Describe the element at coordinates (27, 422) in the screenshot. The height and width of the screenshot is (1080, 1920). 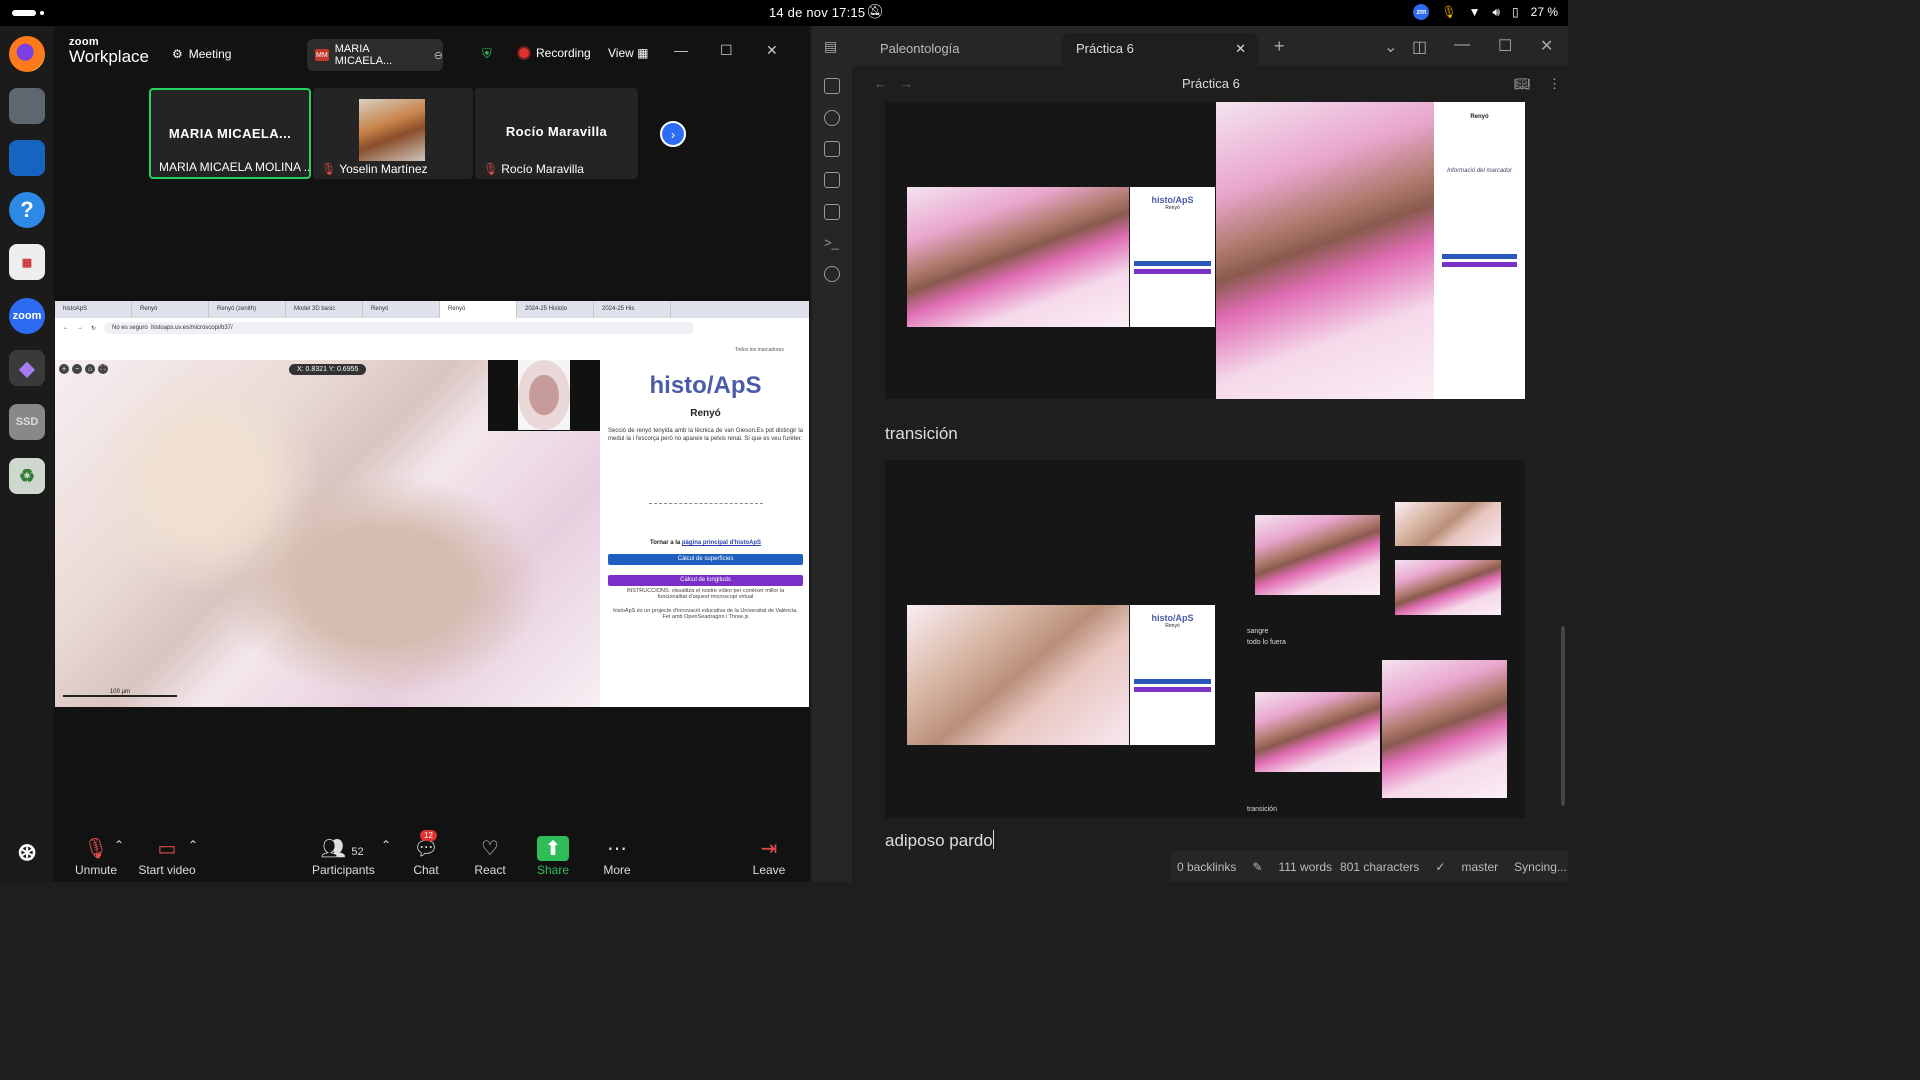
I see `ssd-icon: SSD` at that location.